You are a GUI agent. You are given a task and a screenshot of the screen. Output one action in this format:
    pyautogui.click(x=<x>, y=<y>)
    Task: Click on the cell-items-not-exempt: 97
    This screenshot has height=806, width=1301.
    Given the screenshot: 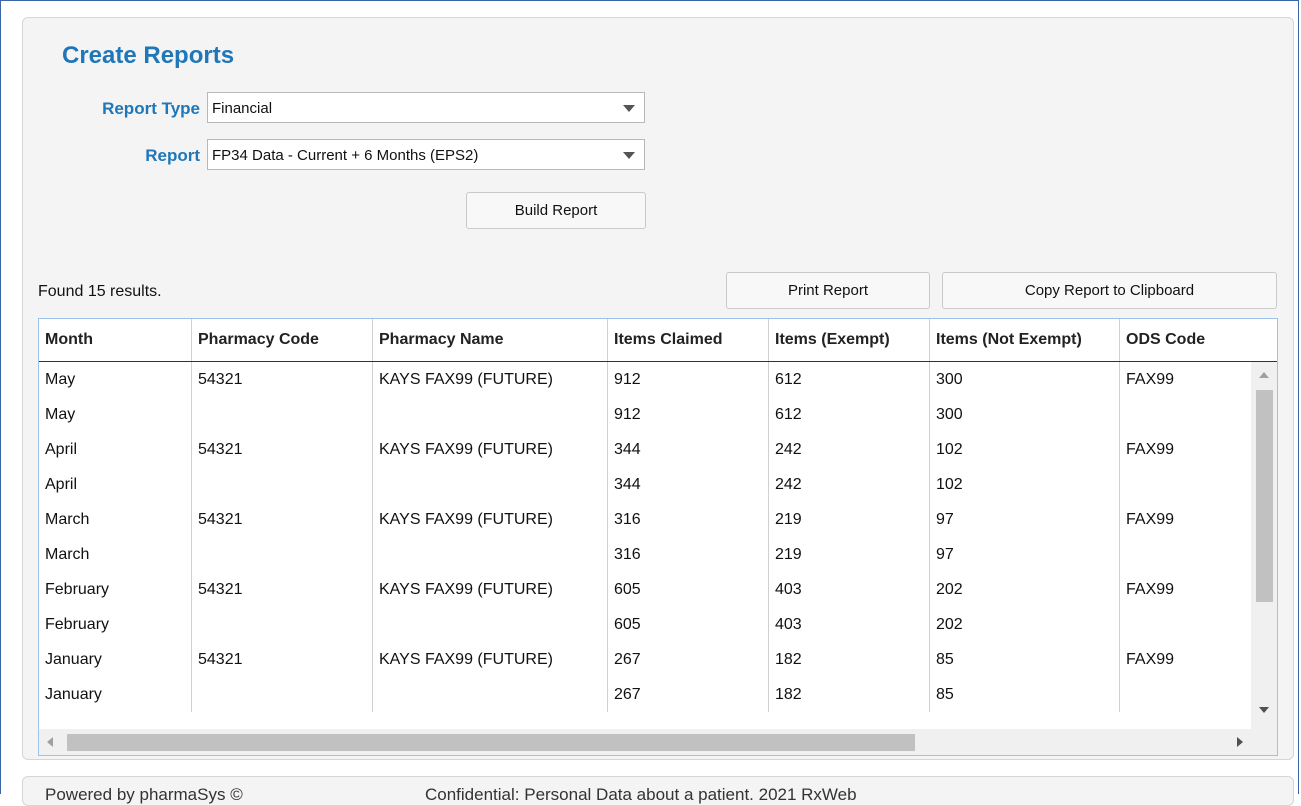 What is the action you would take?
    pyautogui.click(x=1025, y=519)
    